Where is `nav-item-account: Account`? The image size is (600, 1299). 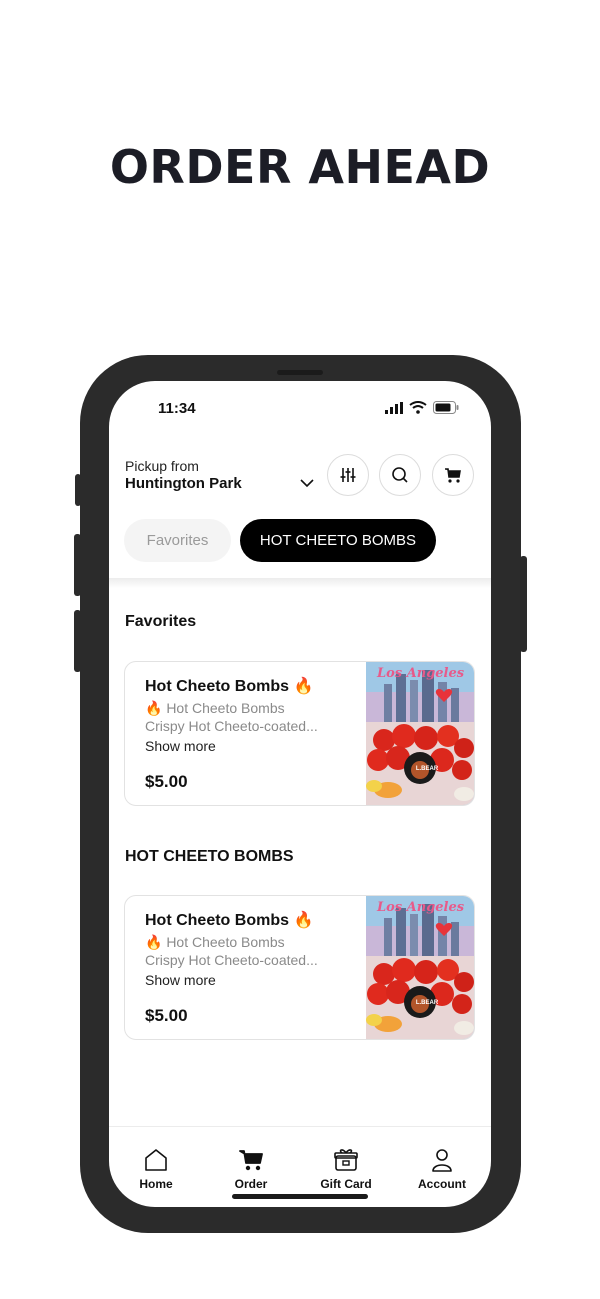
nav-item-account: Account is located at coordinates (442, 1169).